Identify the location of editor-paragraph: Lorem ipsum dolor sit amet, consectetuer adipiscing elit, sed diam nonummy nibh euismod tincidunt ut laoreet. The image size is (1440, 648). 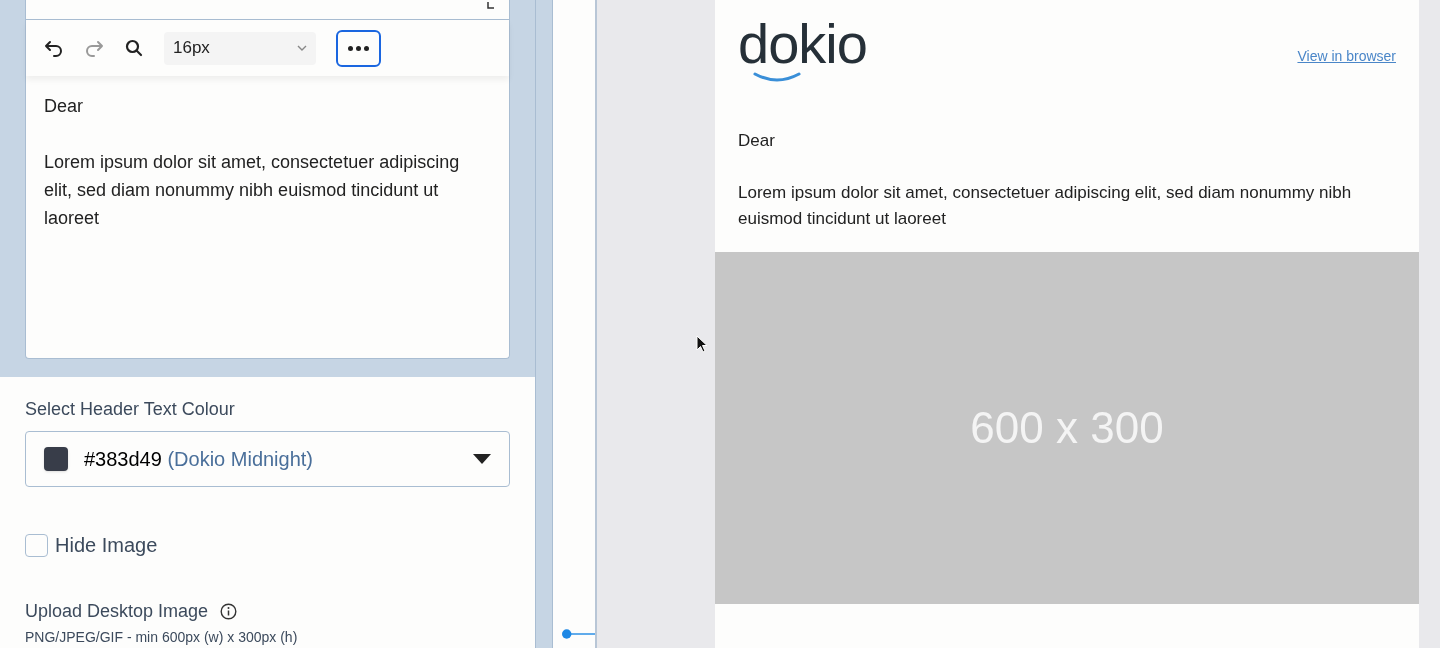
(252, 190).